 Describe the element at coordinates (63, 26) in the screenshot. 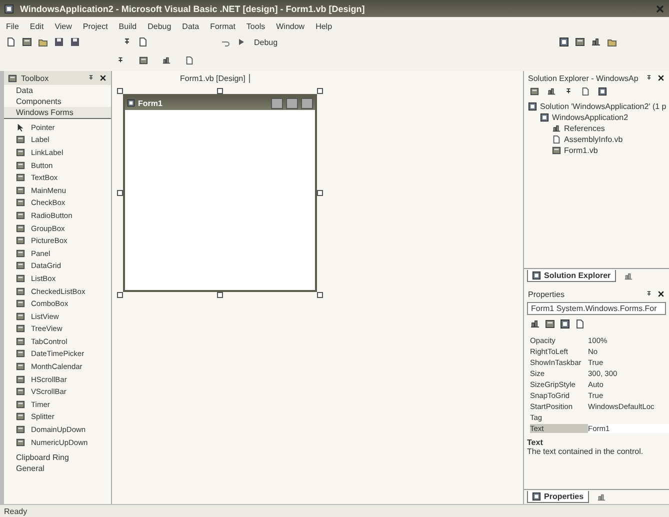

I see `menu-item: View` at that location.